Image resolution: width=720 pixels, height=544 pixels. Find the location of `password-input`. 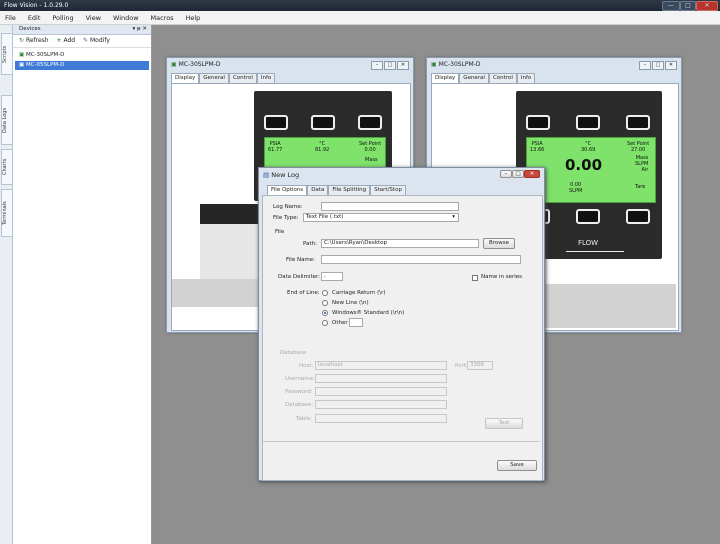

password-input is located at coordinates (381, 391).